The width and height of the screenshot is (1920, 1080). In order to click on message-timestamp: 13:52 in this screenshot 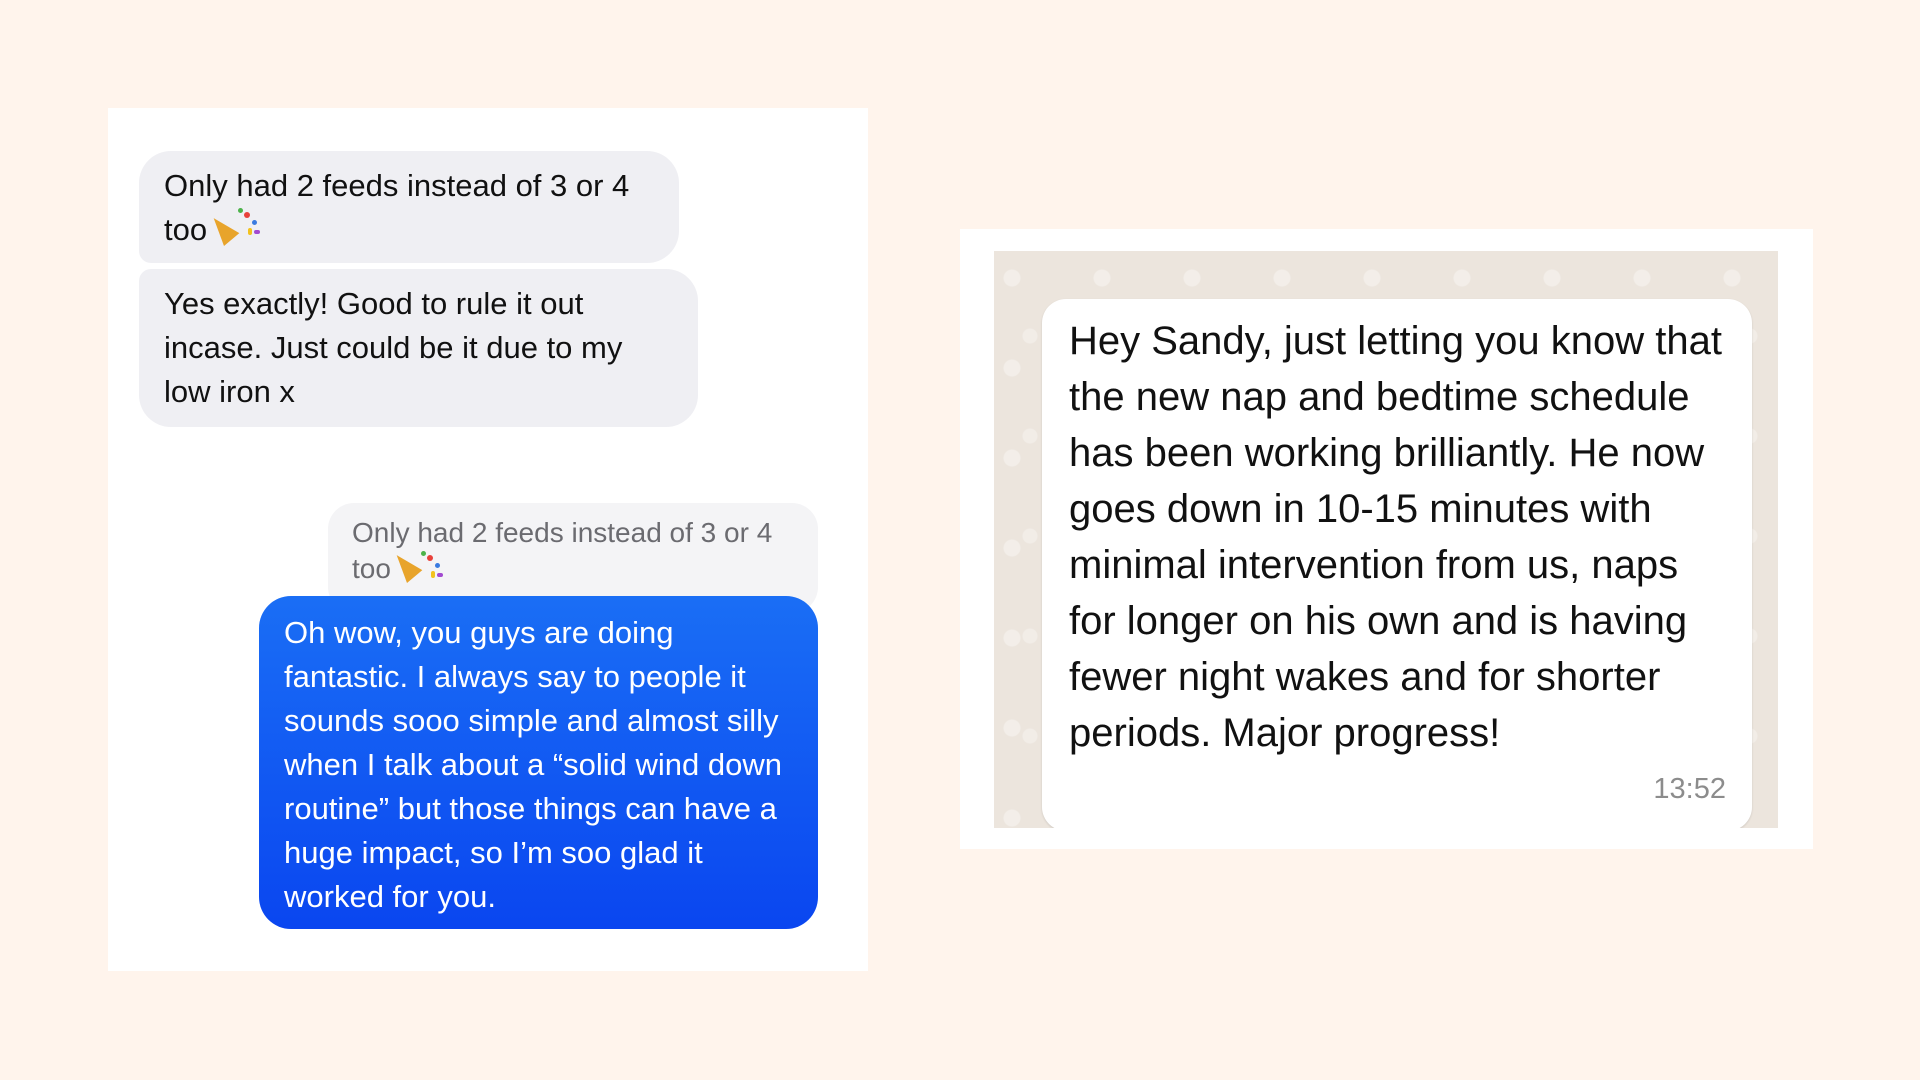, I will do `click(1689, 789)`.